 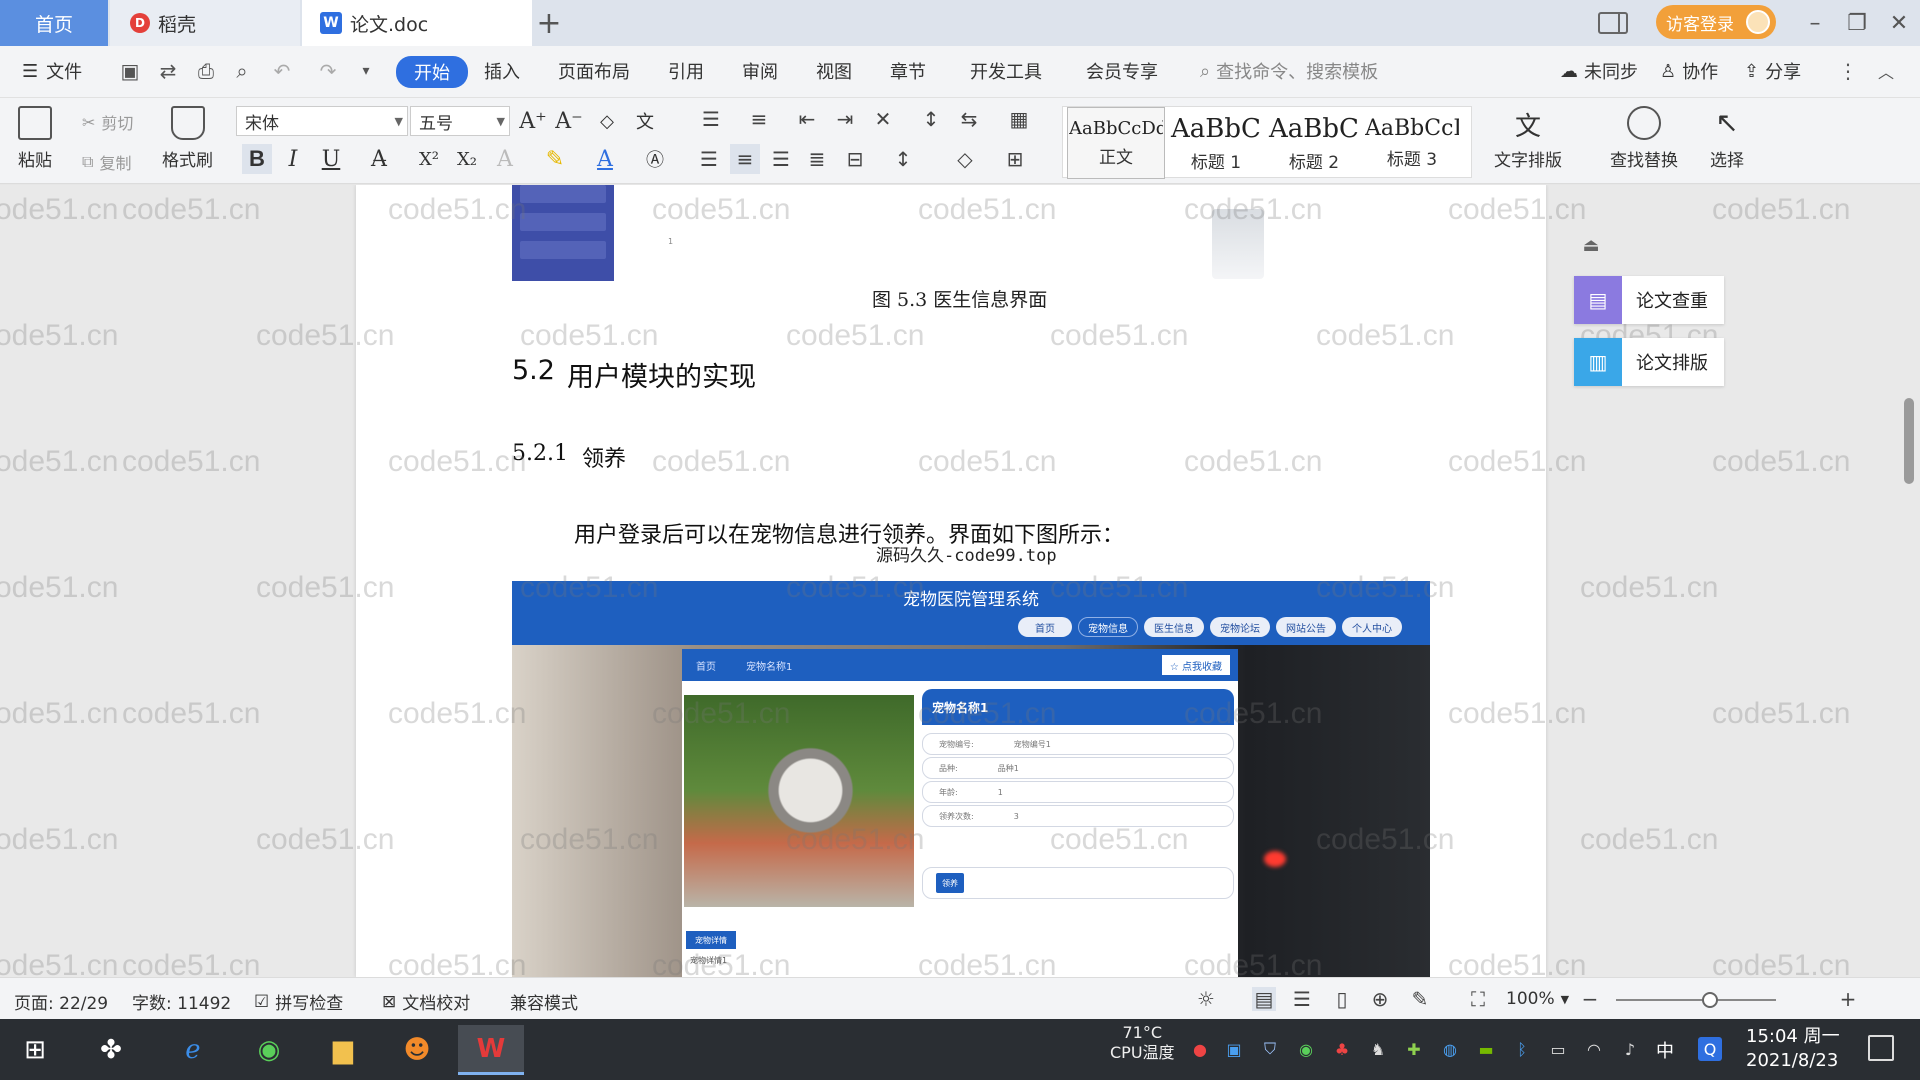 I want to click on sogou-ime-icon: Q, so click(x=1710, y=1049).